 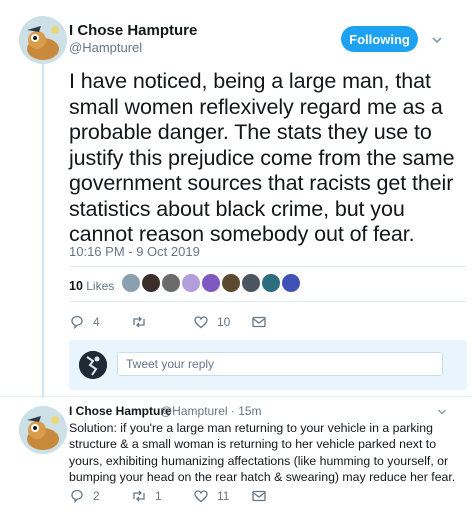 What do you see at coordinates (211, 411) in the screenshot?
I see `reply-author-handle: @Hampturel · 15m` at bounding box center [211, 411].